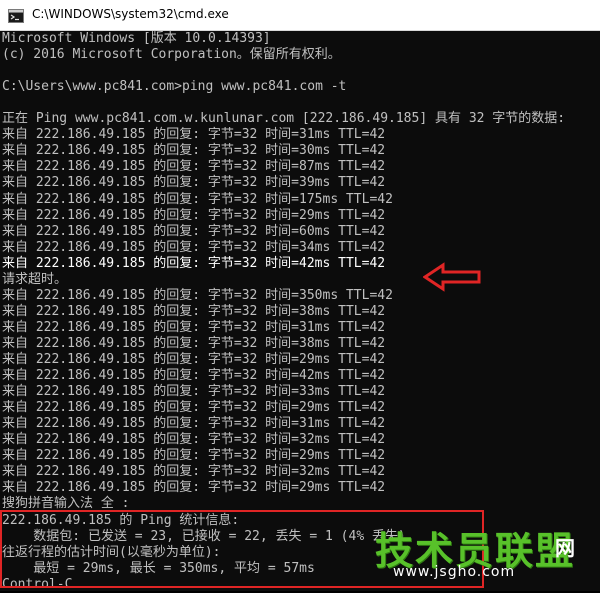 The height and width of the screenshot is (593, 600). I want to click on console-line: 数据包: 已发送 = 23, 已接收 = 22, 丢失 = 1 (4% 丢失),, so click(208, 536).